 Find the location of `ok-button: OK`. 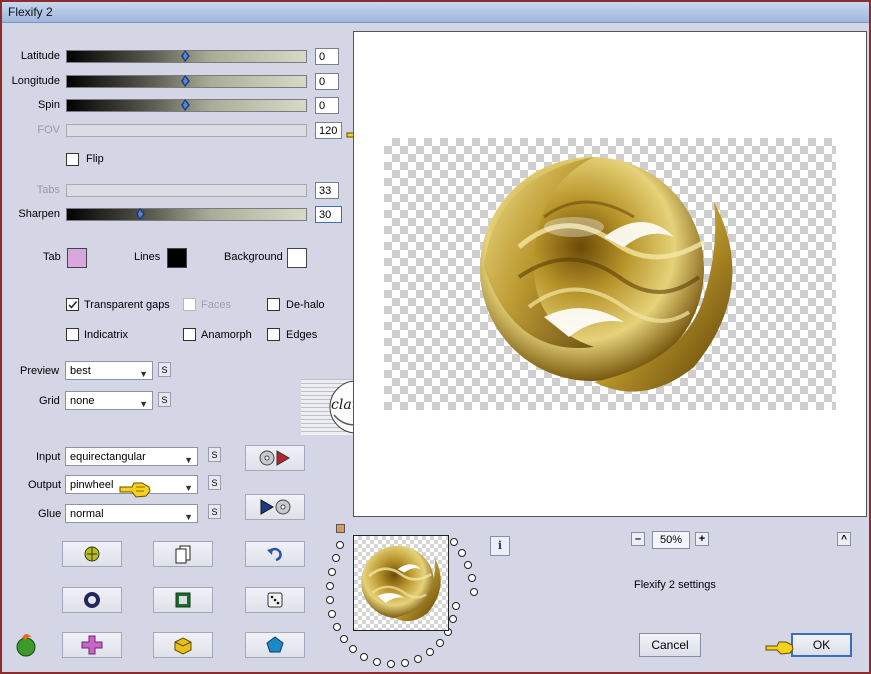

ok-button: OK is located at coordinates (821, 645).